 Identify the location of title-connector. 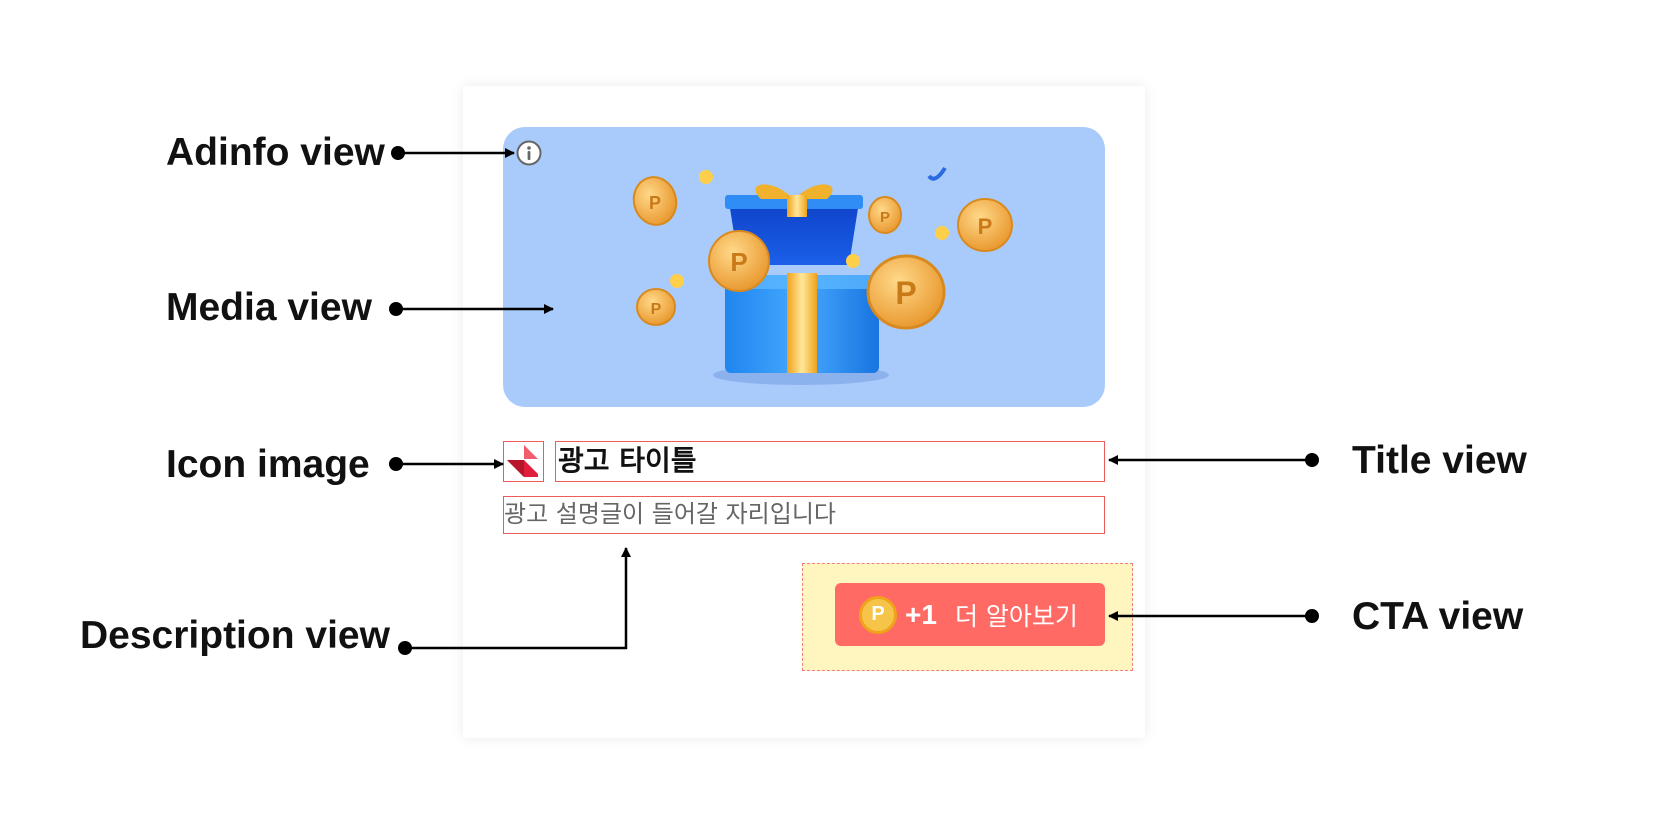
(1213, 460).